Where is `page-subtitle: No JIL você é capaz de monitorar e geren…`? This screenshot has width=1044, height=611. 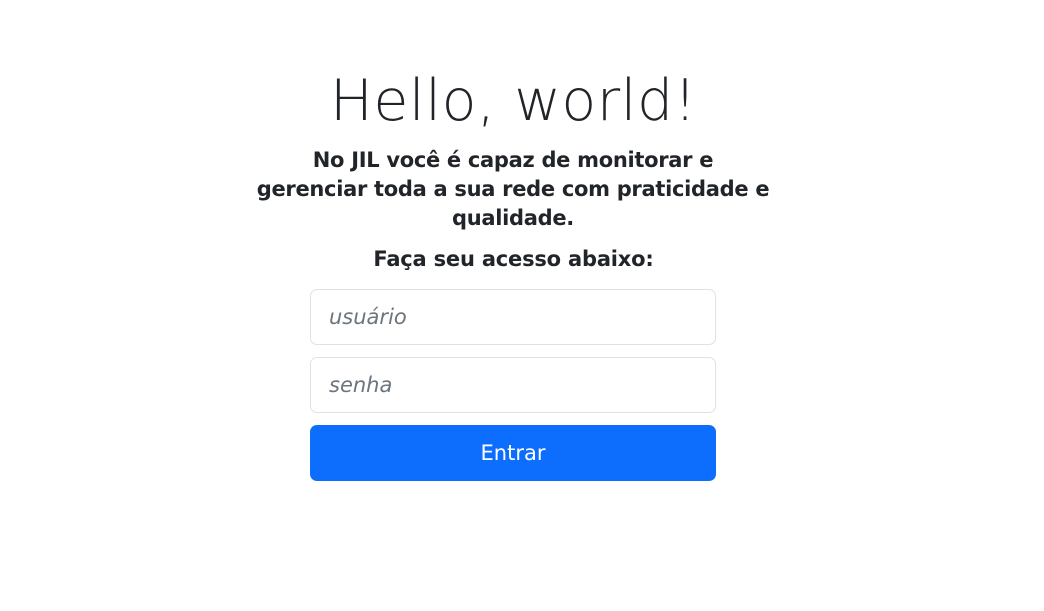 page-subtitle: No JIL você é capaz de monitorar e geren… is located at coordinates (513, 189).